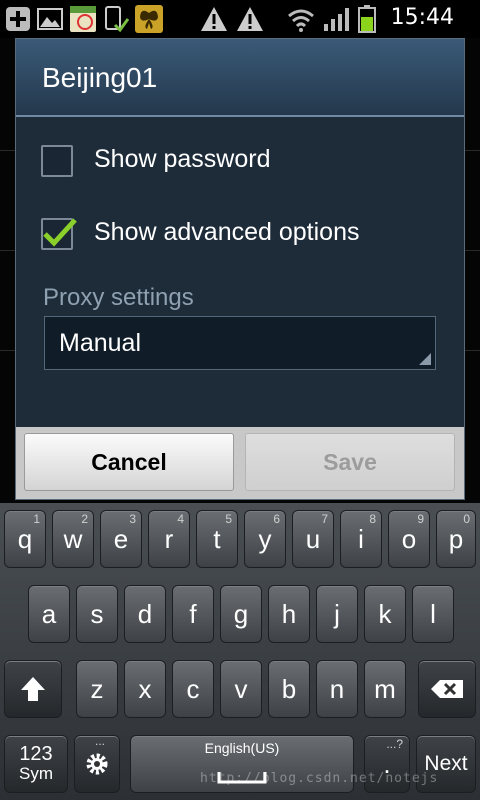 The width and height of the screenshot is (480, 800). Describe the element at coordinates (36, 764) in the screenshot. I see `symbols-key: 123 Sym` at that location.